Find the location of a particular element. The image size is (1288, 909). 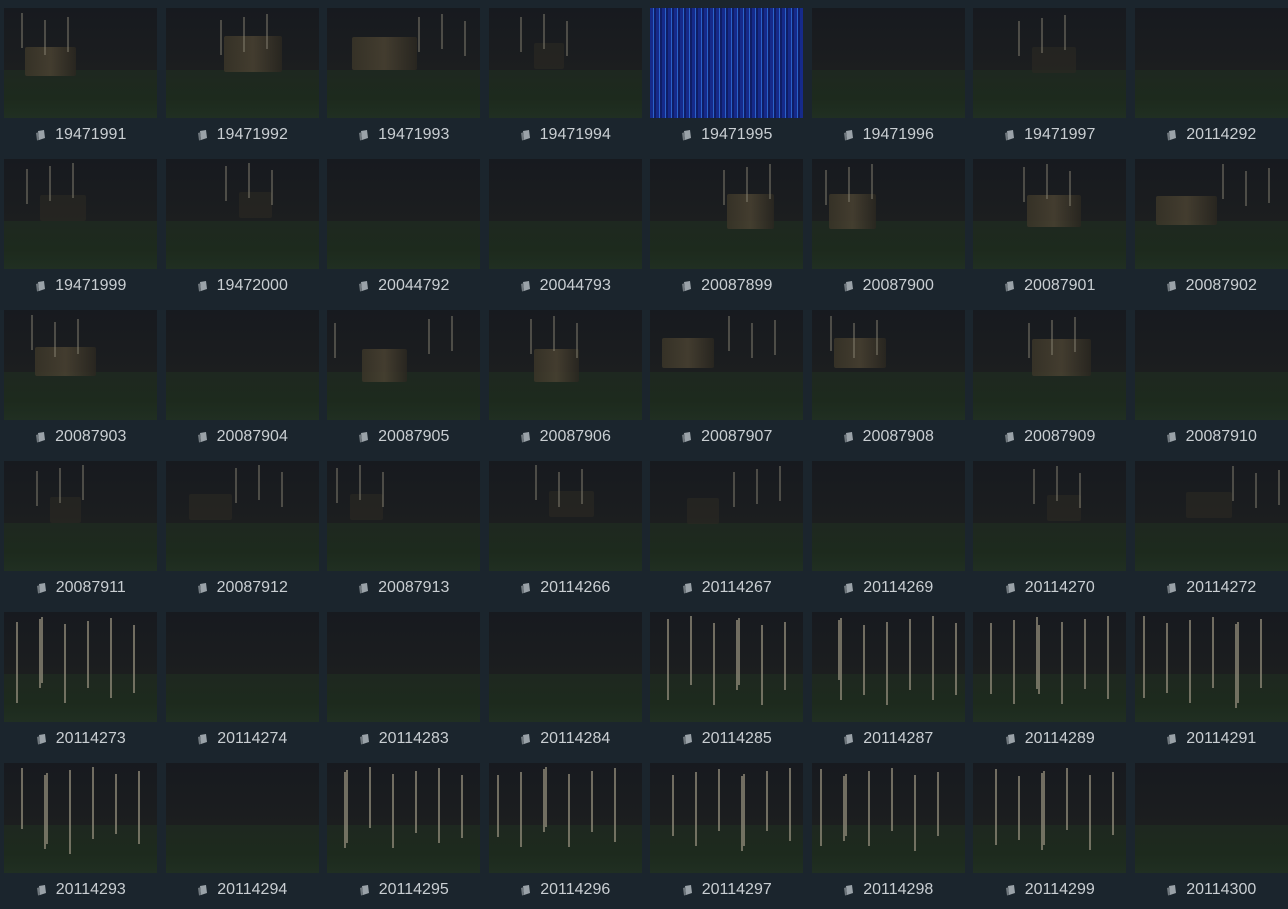

gallery-item: 20087905 is located at coordinates (404, 377).